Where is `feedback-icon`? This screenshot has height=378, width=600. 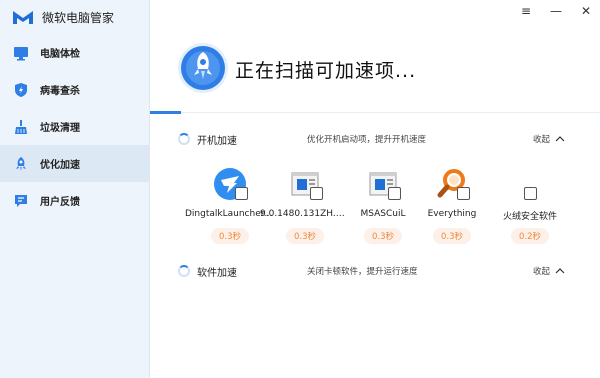
feedback-icon is located at coordinates (21, 201).